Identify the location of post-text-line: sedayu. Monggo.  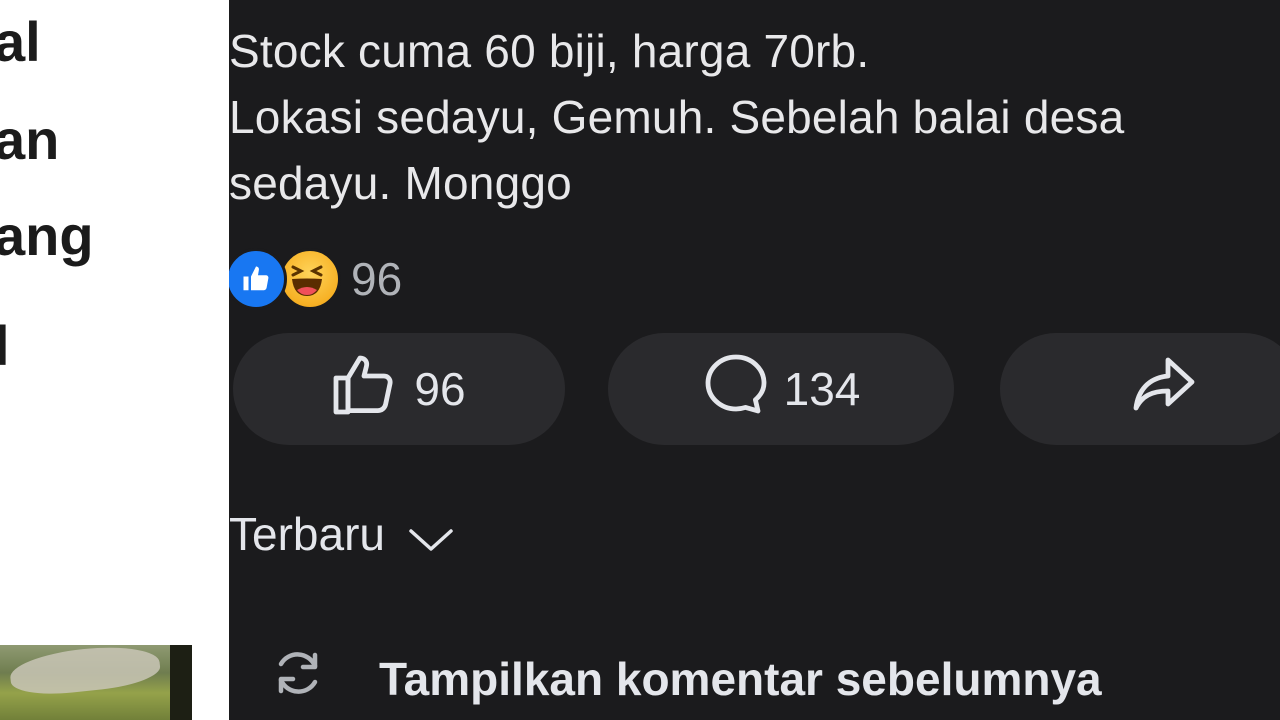
(400, 183).